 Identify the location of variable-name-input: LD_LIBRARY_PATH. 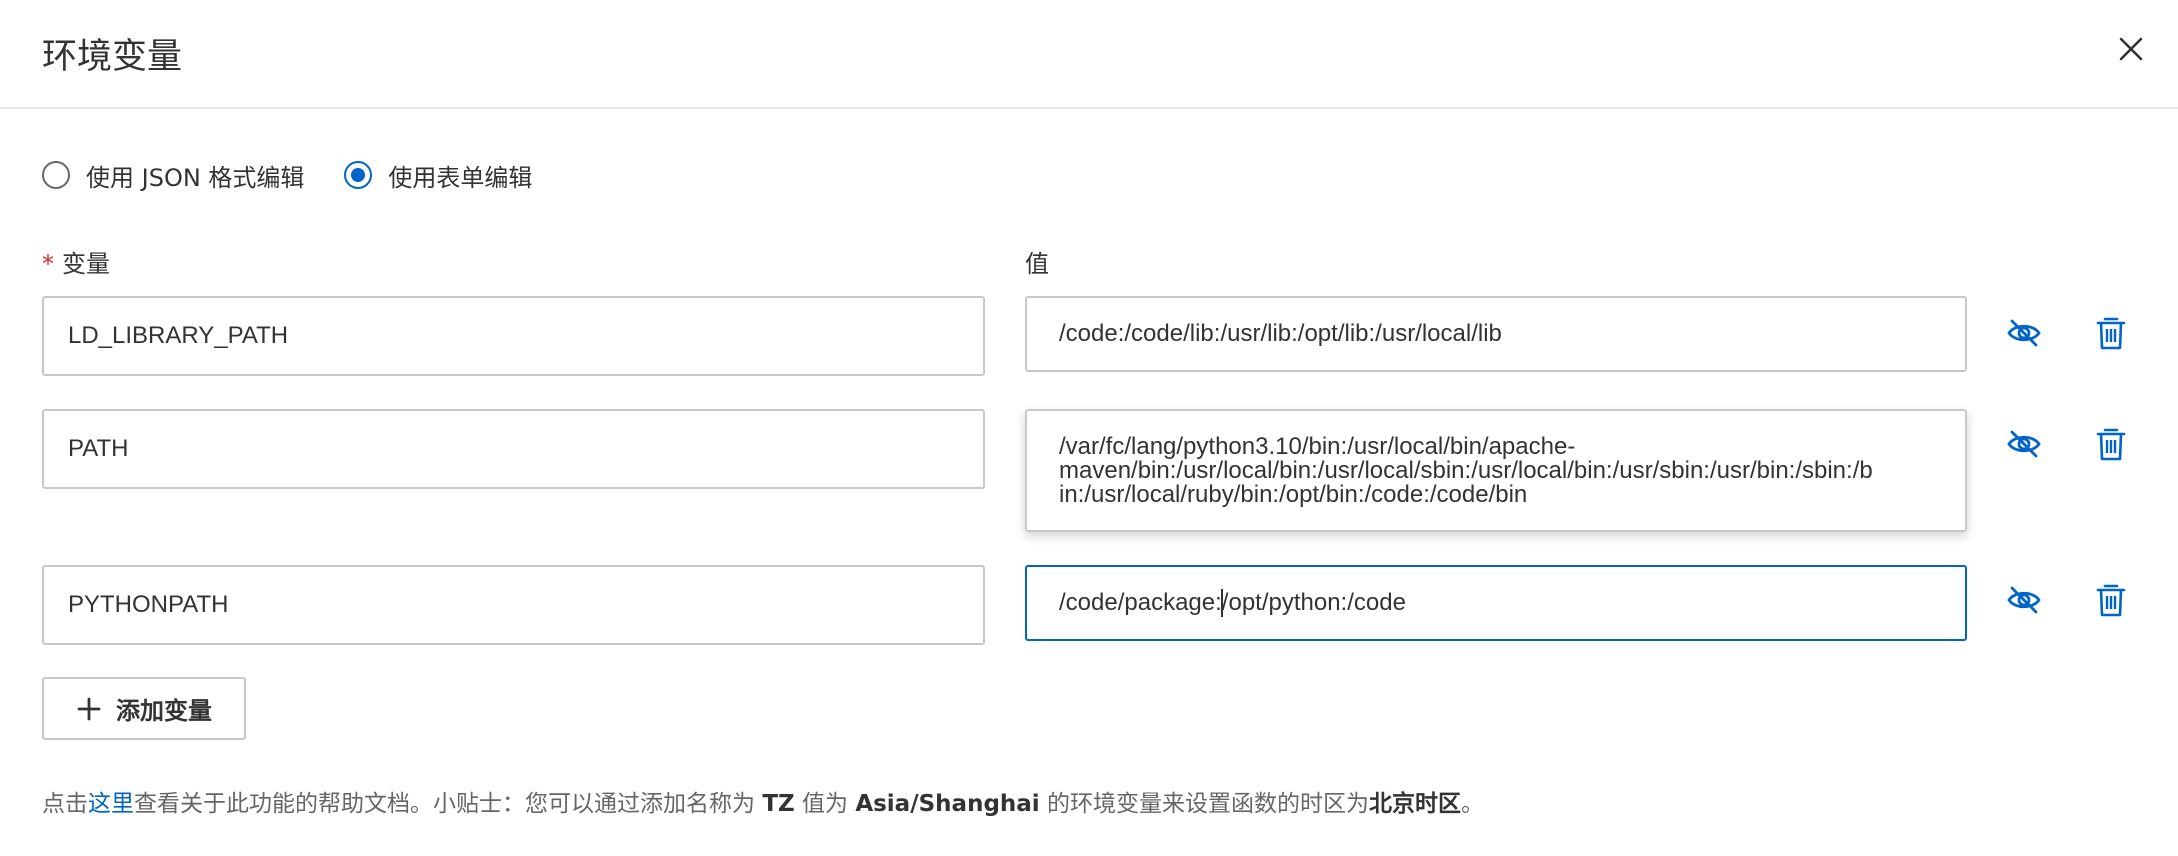
(513, 336).